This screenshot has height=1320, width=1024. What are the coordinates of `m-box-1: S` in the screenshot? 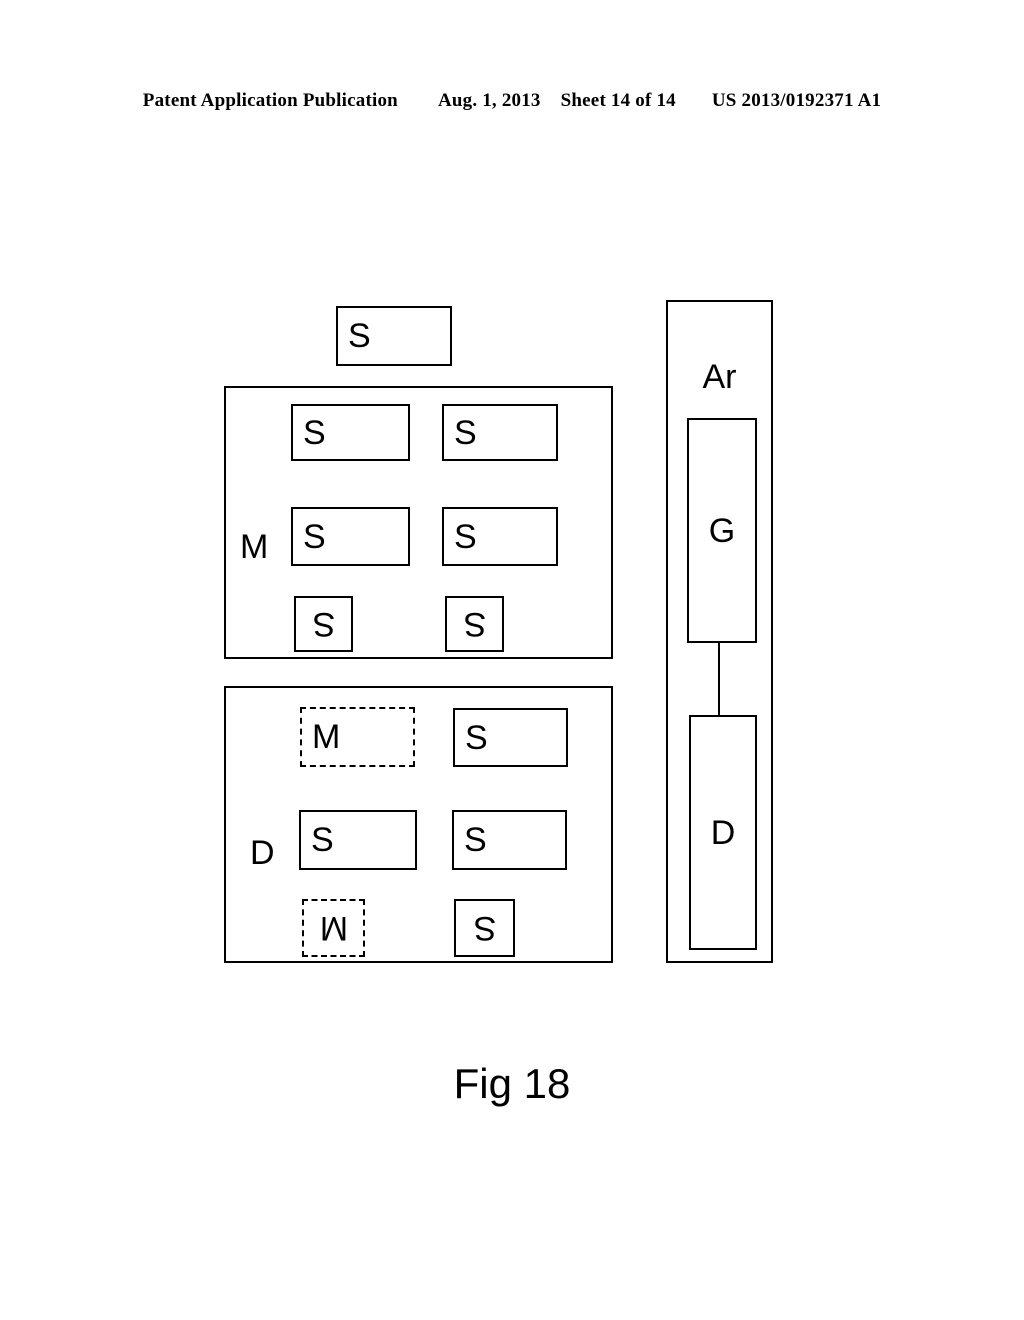 It's located at (350, 432).